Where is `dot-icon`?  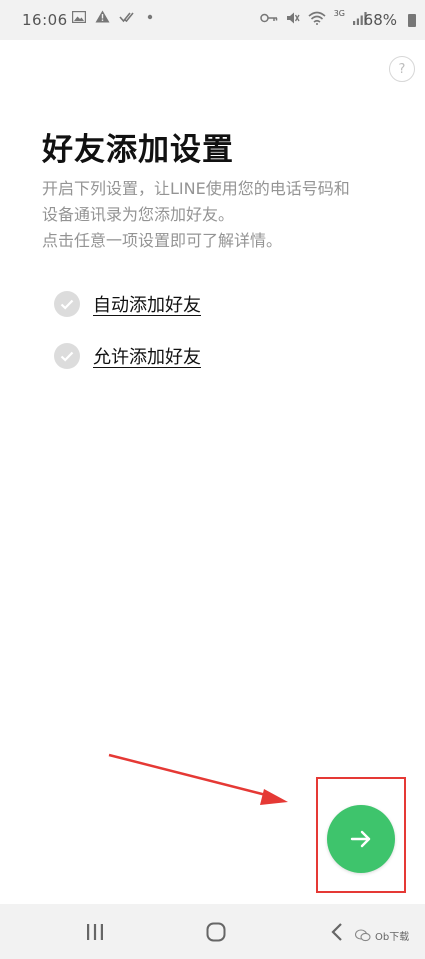 dot-icon is located at coordinates (150, 16).